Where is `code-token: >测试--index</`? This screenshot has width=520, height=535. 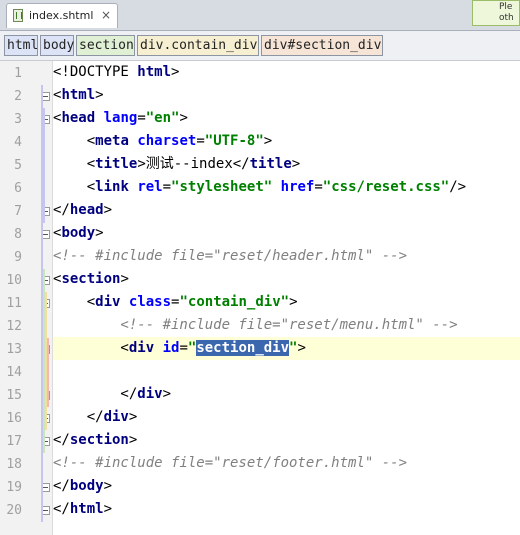
code-token: >测试--index</ is located at coordinates (193, 164).